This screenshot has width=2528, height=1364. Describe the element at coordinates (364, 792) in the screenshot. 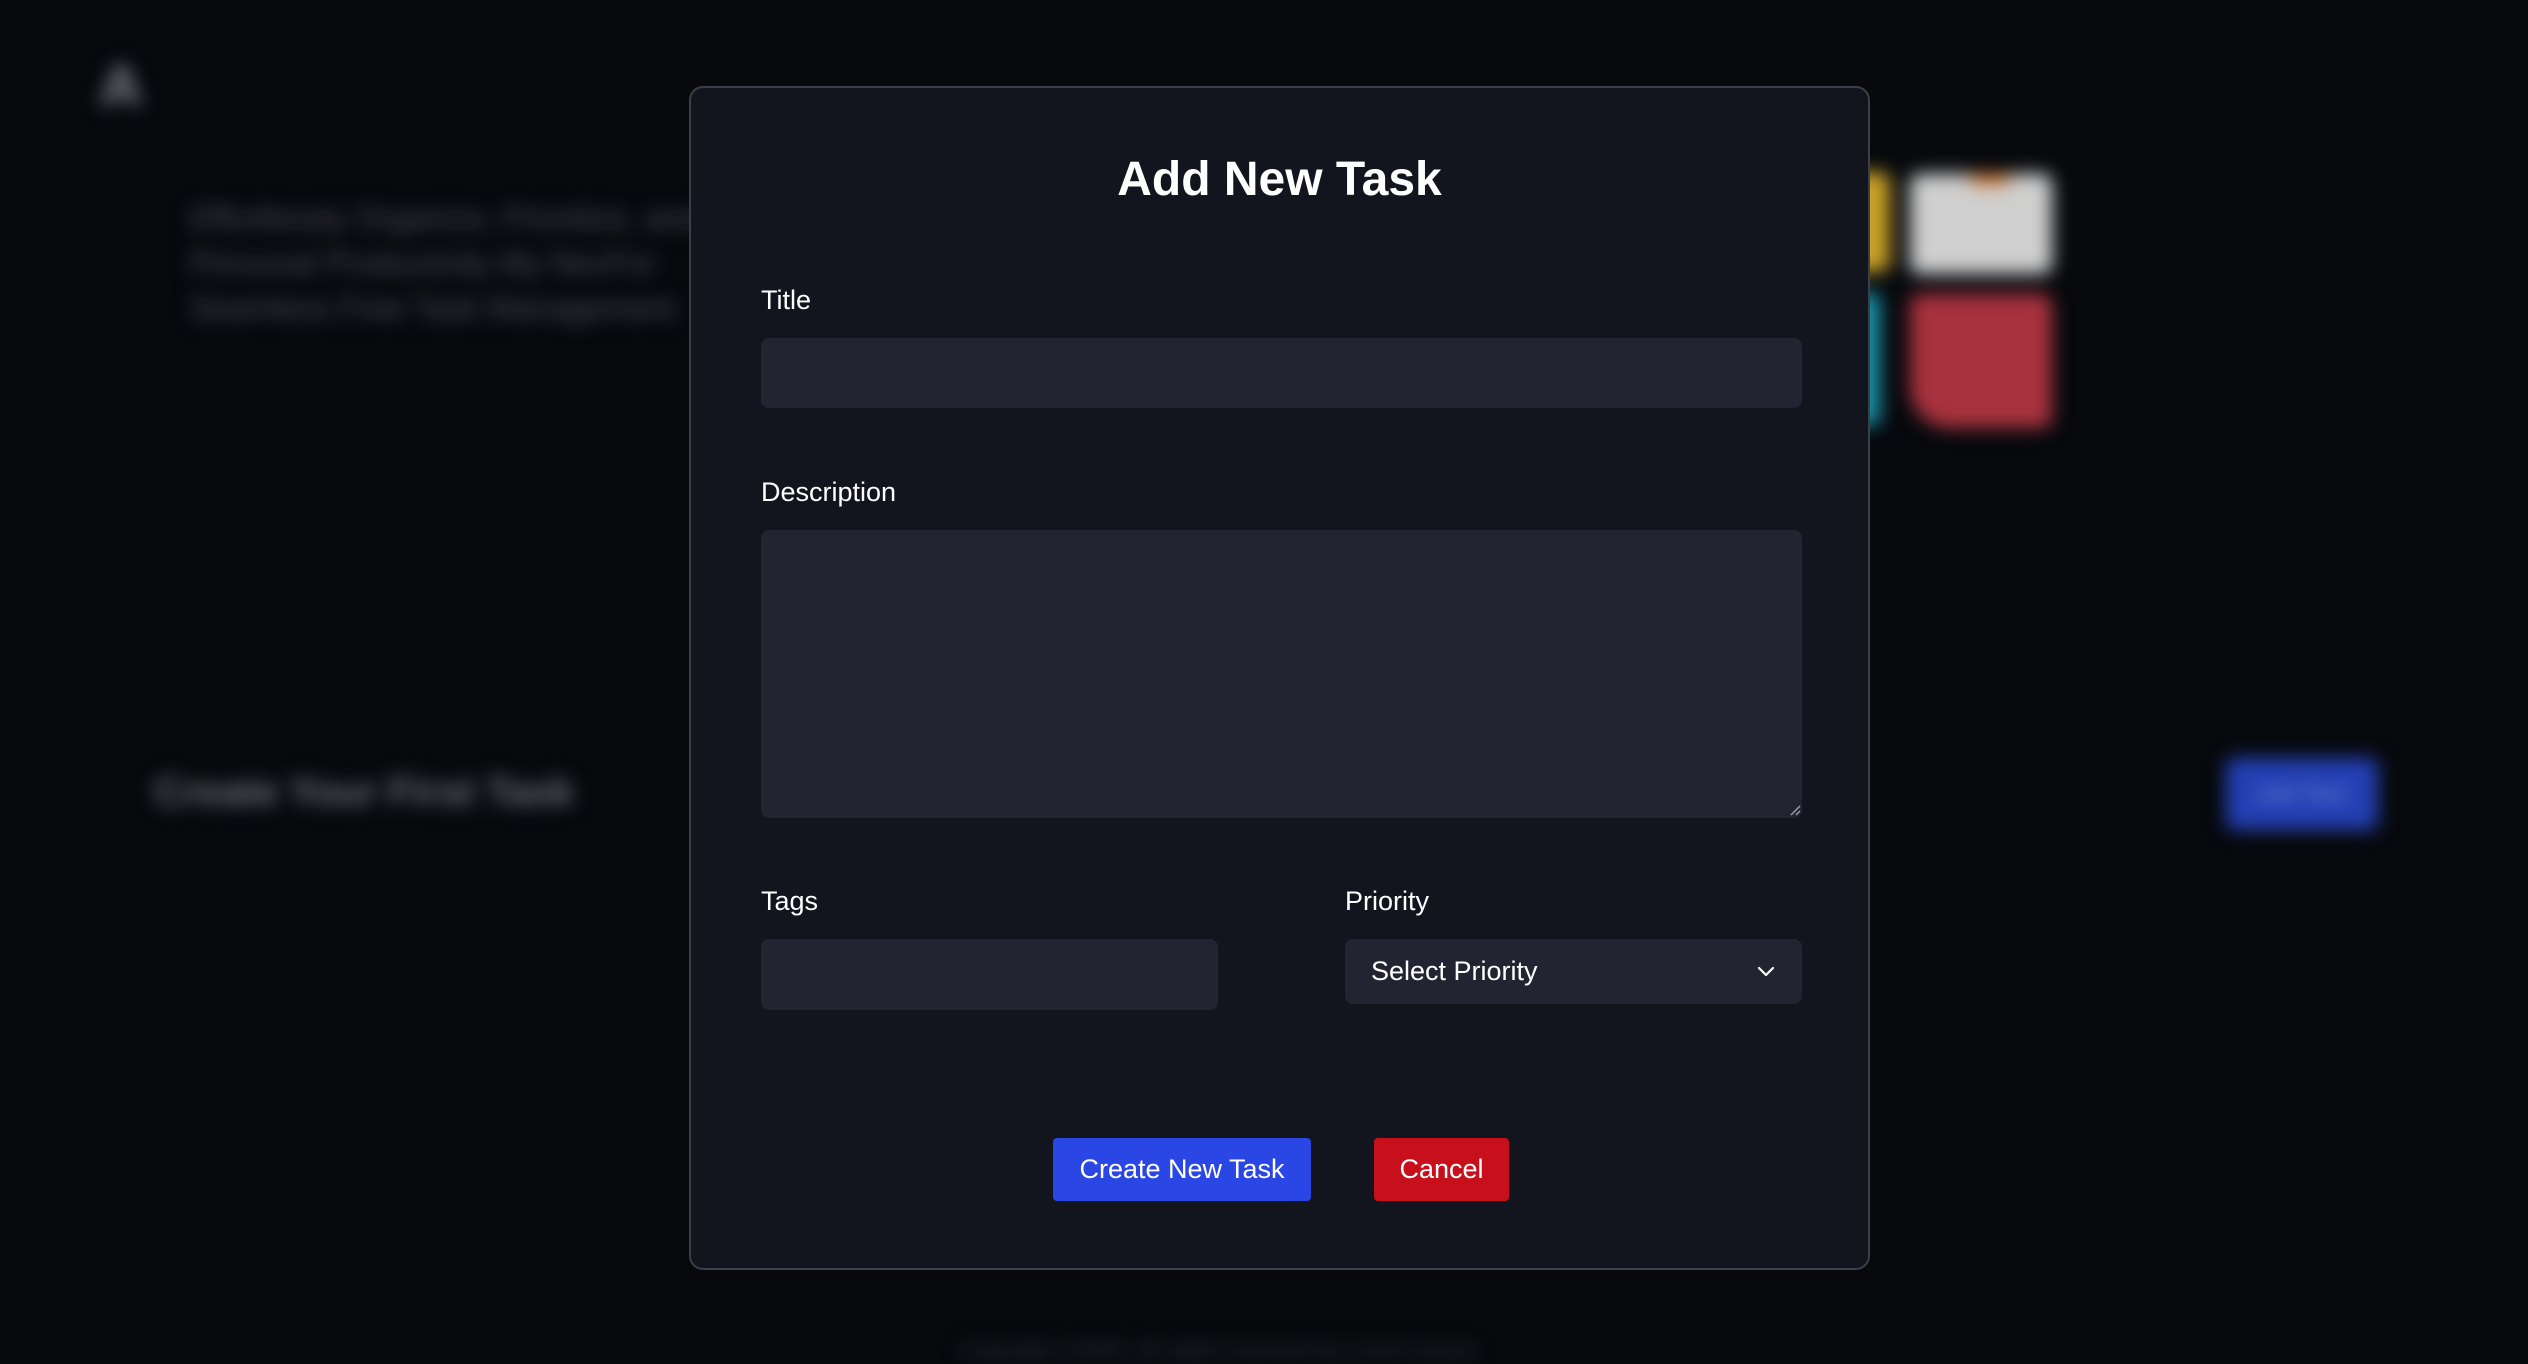

I see `first-task-heading: Create Your First Task` at that location.